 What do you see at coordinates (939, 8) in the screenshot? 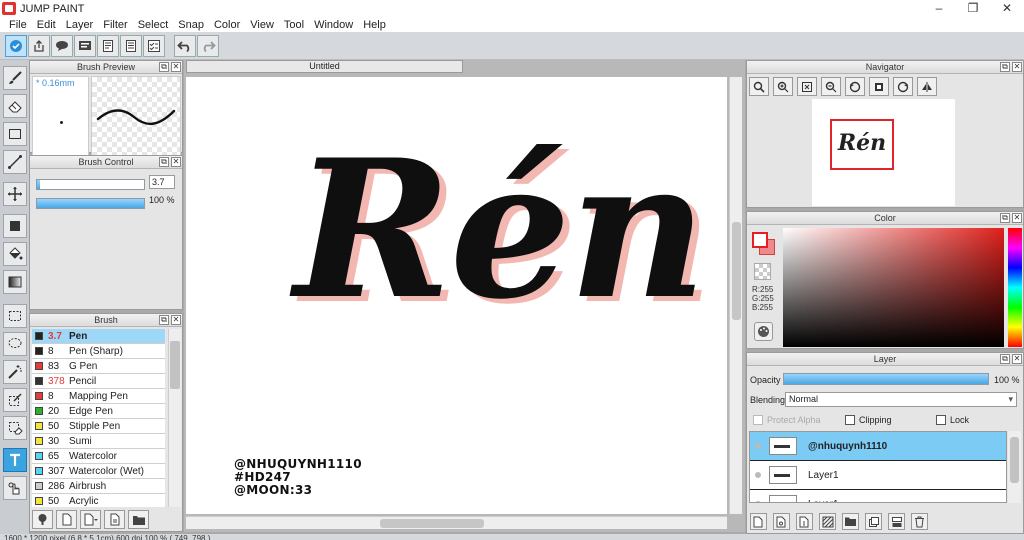
I see `minimize-button: –` at bounding box center [939, 8].